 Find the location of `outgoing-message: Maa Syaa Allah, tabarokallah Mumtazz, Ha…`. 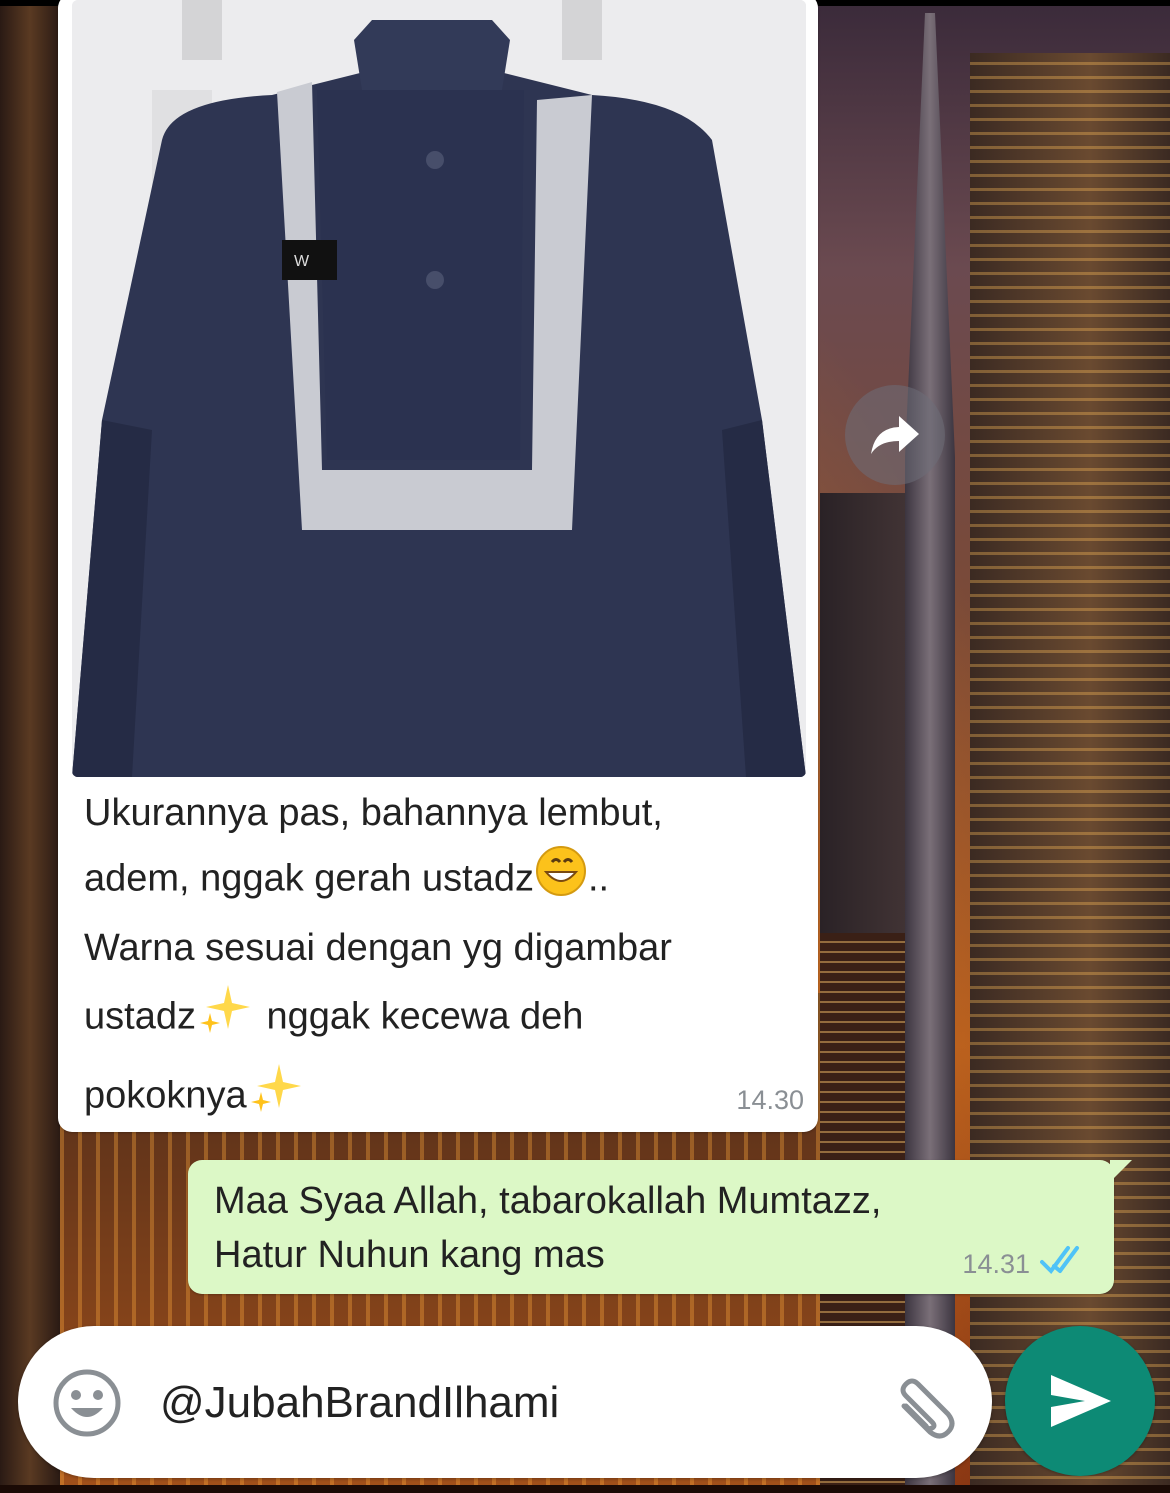

outgoing-message: Maa Syaa Allah, tabarokallah Mumtazz, Ha… is located at coordinates (660, 1227).